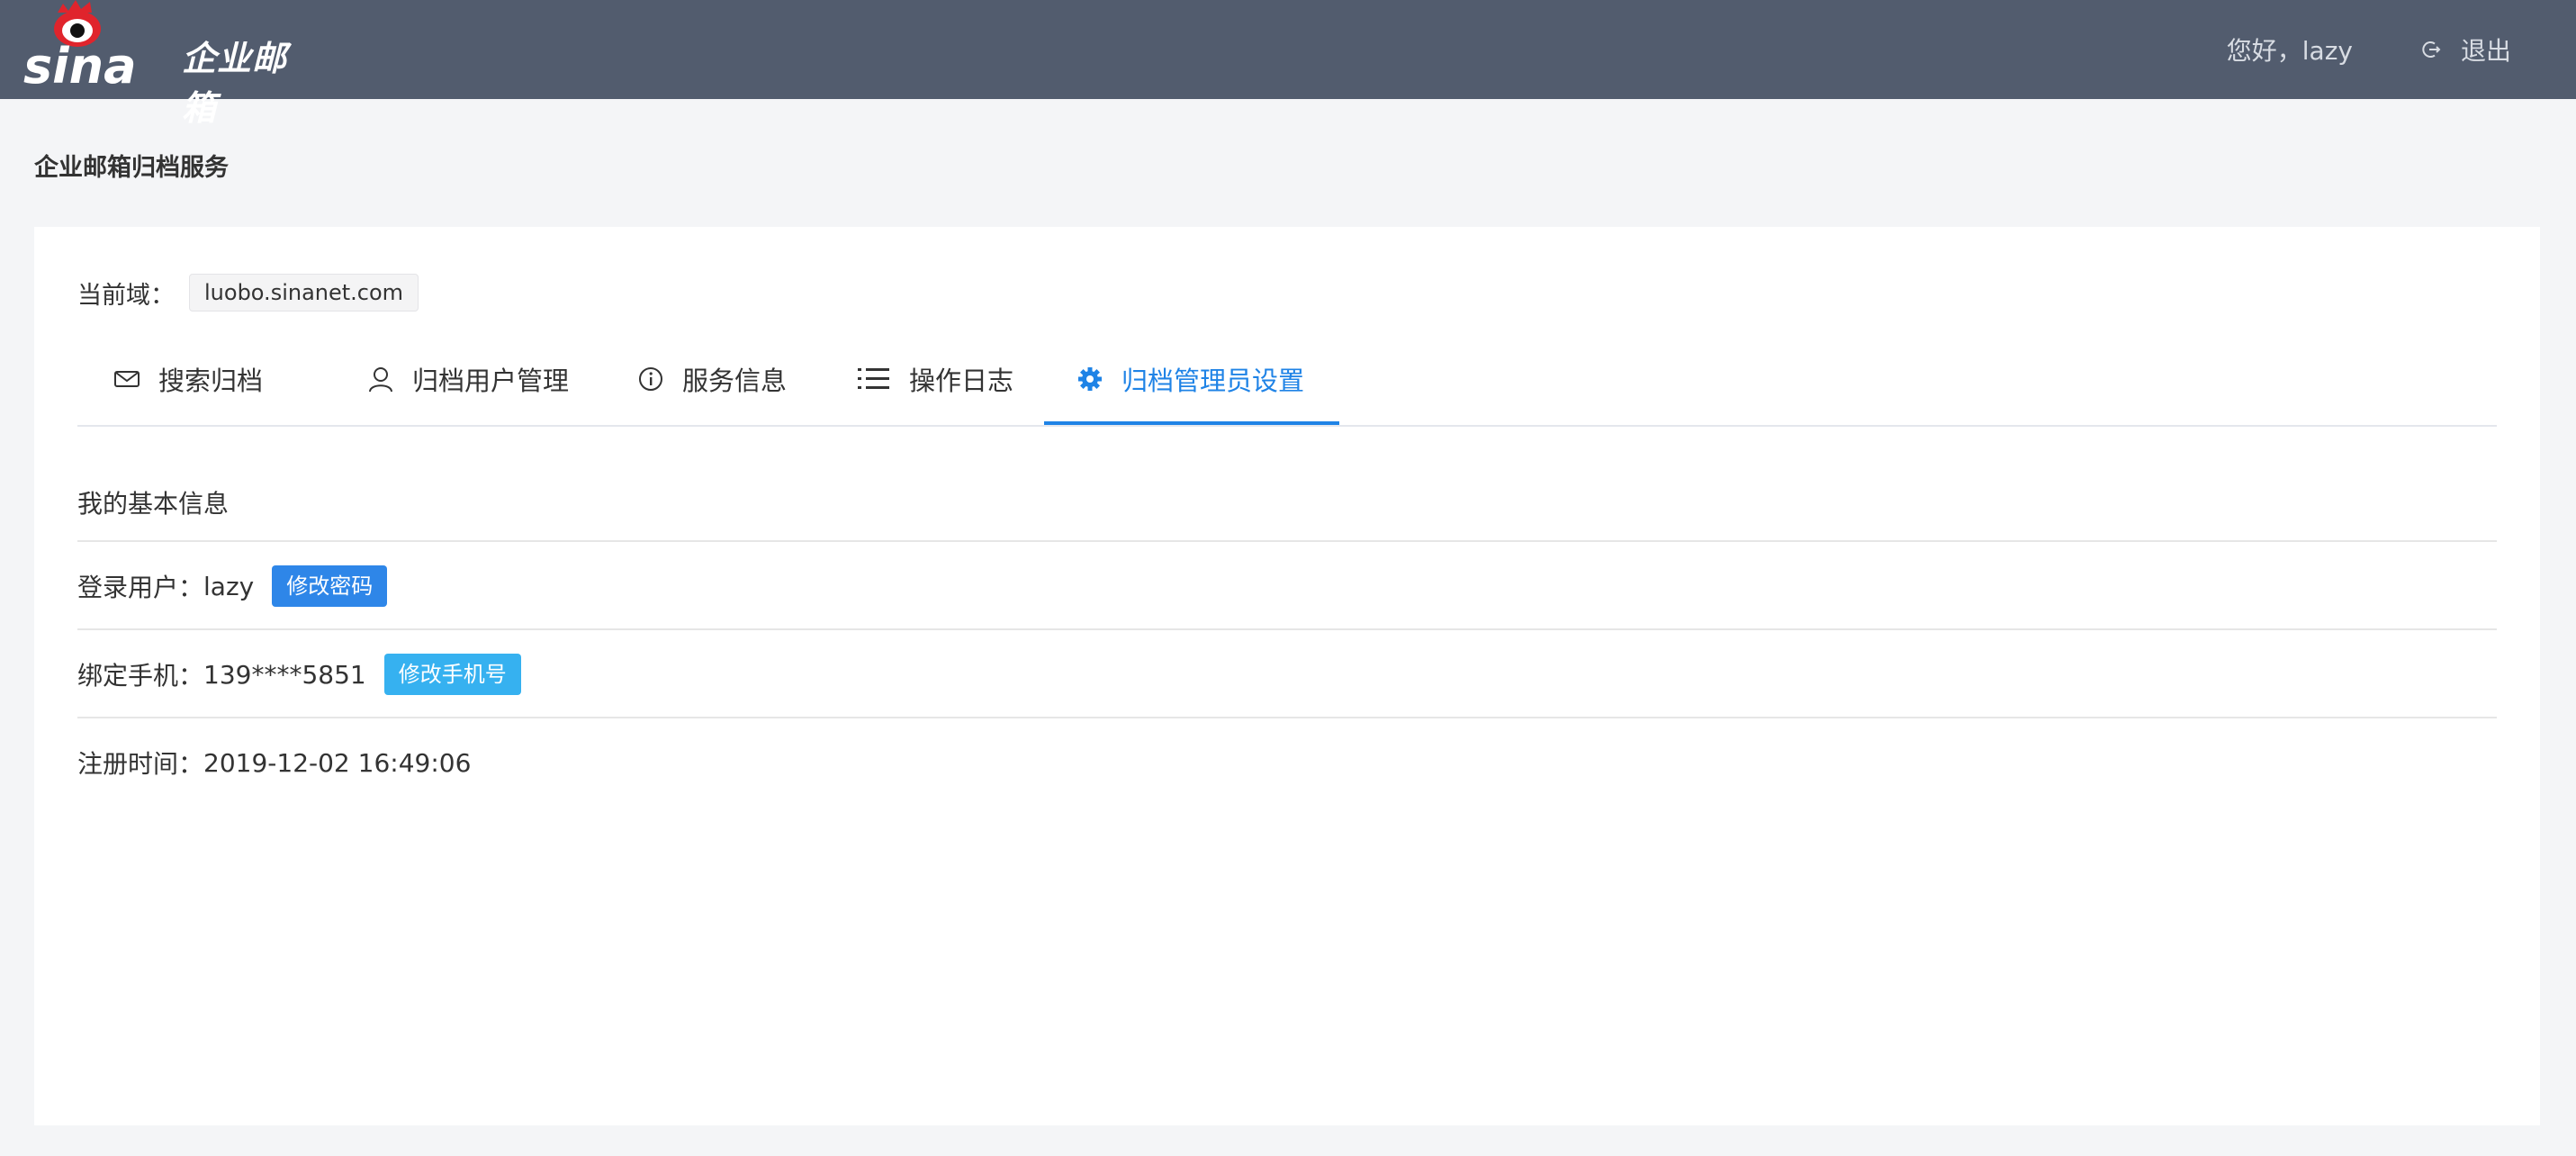 The width and height of the screenshot is (2576, 1156). What do you see at coordinates (229, 586) in the screenshot?
I see `login-user-value: lazy` at bounding box center [229, 586].